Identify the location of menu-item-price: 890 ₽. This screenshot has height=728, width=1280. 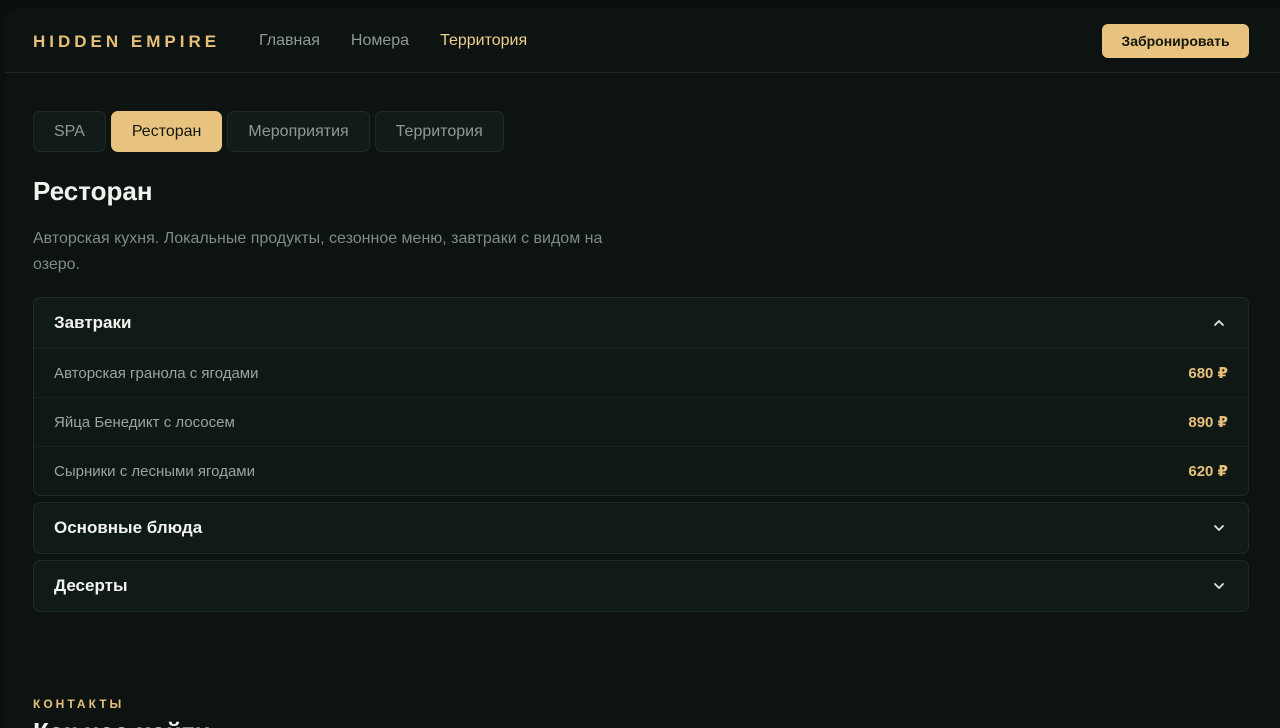
(1208, 422).